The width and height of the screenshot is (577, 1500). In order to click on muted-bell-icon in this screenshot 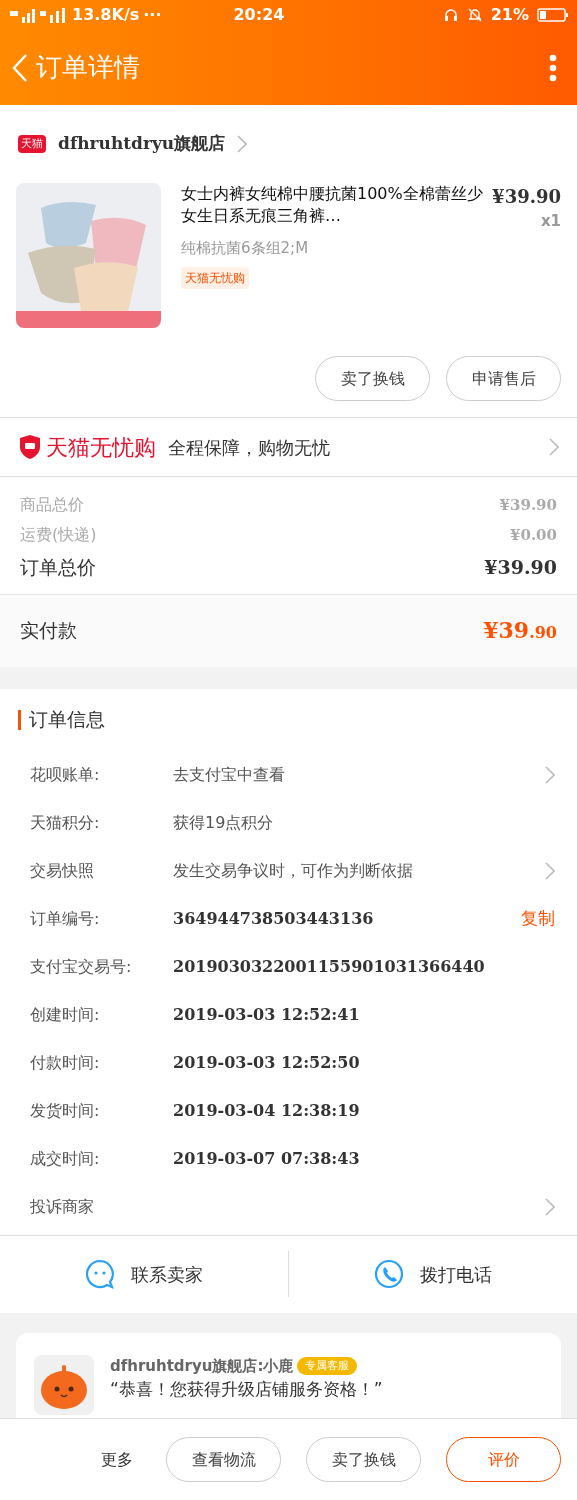, I will do `click(474, 15)`.